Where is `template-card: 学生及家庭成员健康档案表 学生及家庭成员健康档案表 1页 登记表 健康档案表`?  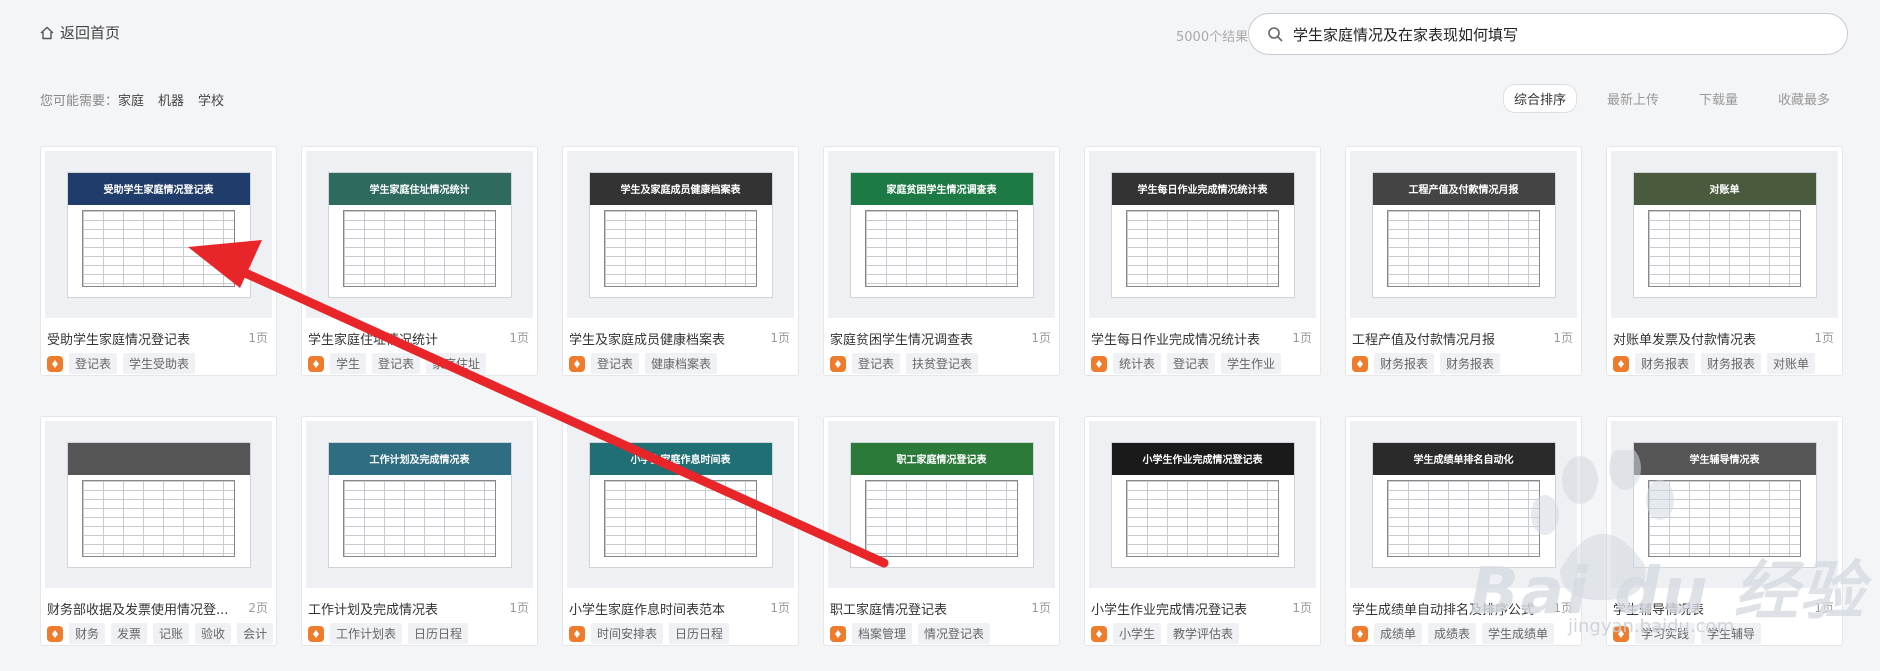
template-card: 学生及家庭成员健康档案表 学生及家庭成员健康档案表 1页 登记表 健康档案表 is located at coordinates (680, 261).